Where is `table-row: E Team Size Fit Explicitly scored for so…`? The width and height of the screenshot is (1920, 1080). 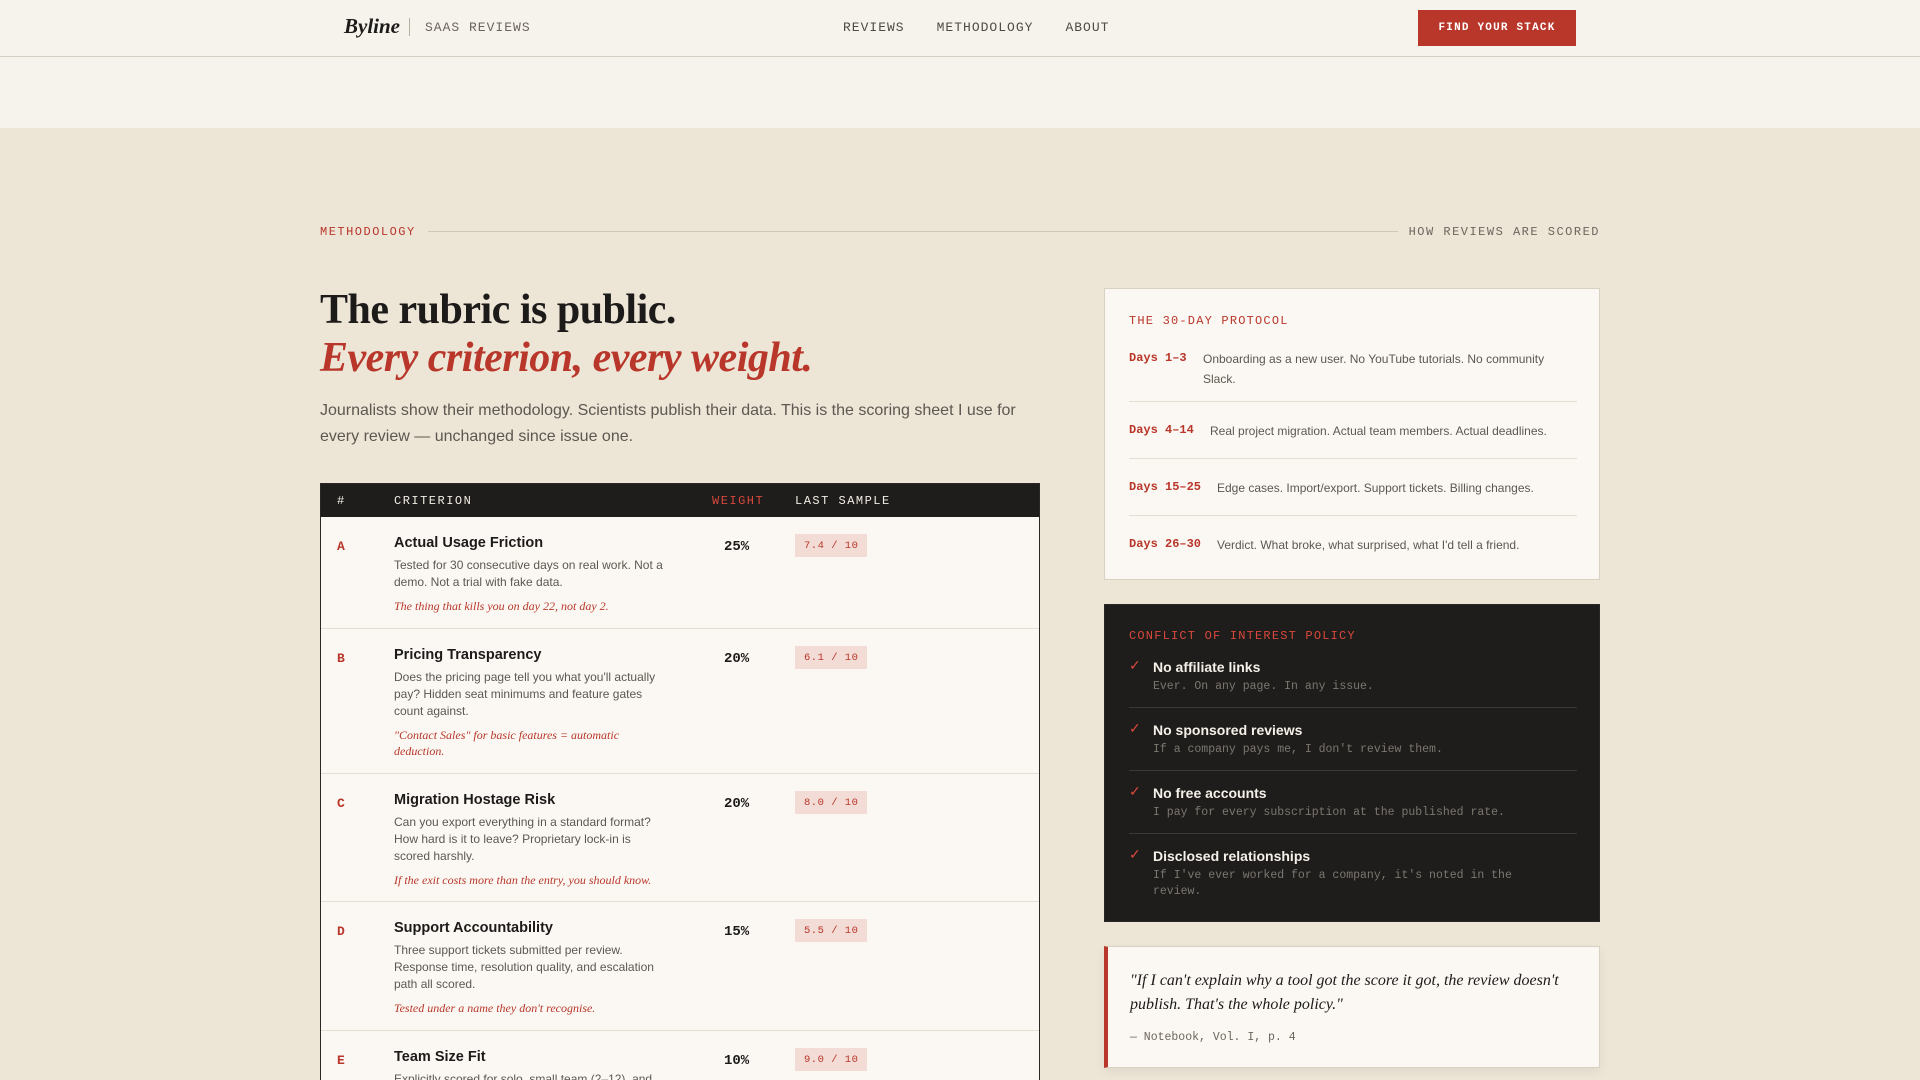 table-row: E Team Size Fit Explicitly scored for so… is located at coordinates (680, 1055).